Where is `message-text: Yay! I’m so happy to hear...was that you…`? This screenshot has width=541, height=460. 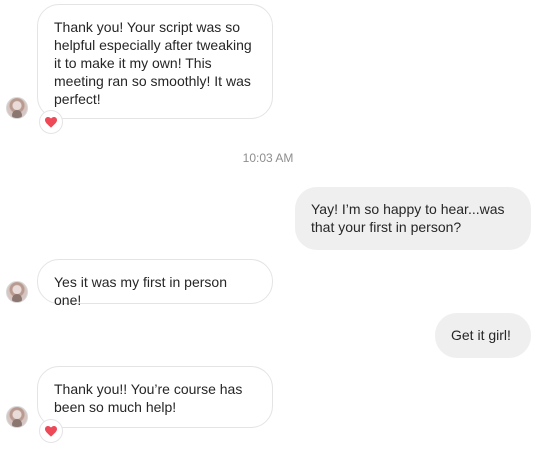 message-text: Yay! I’m so happy to hear...was that you… is located at coordinates (408, 218).